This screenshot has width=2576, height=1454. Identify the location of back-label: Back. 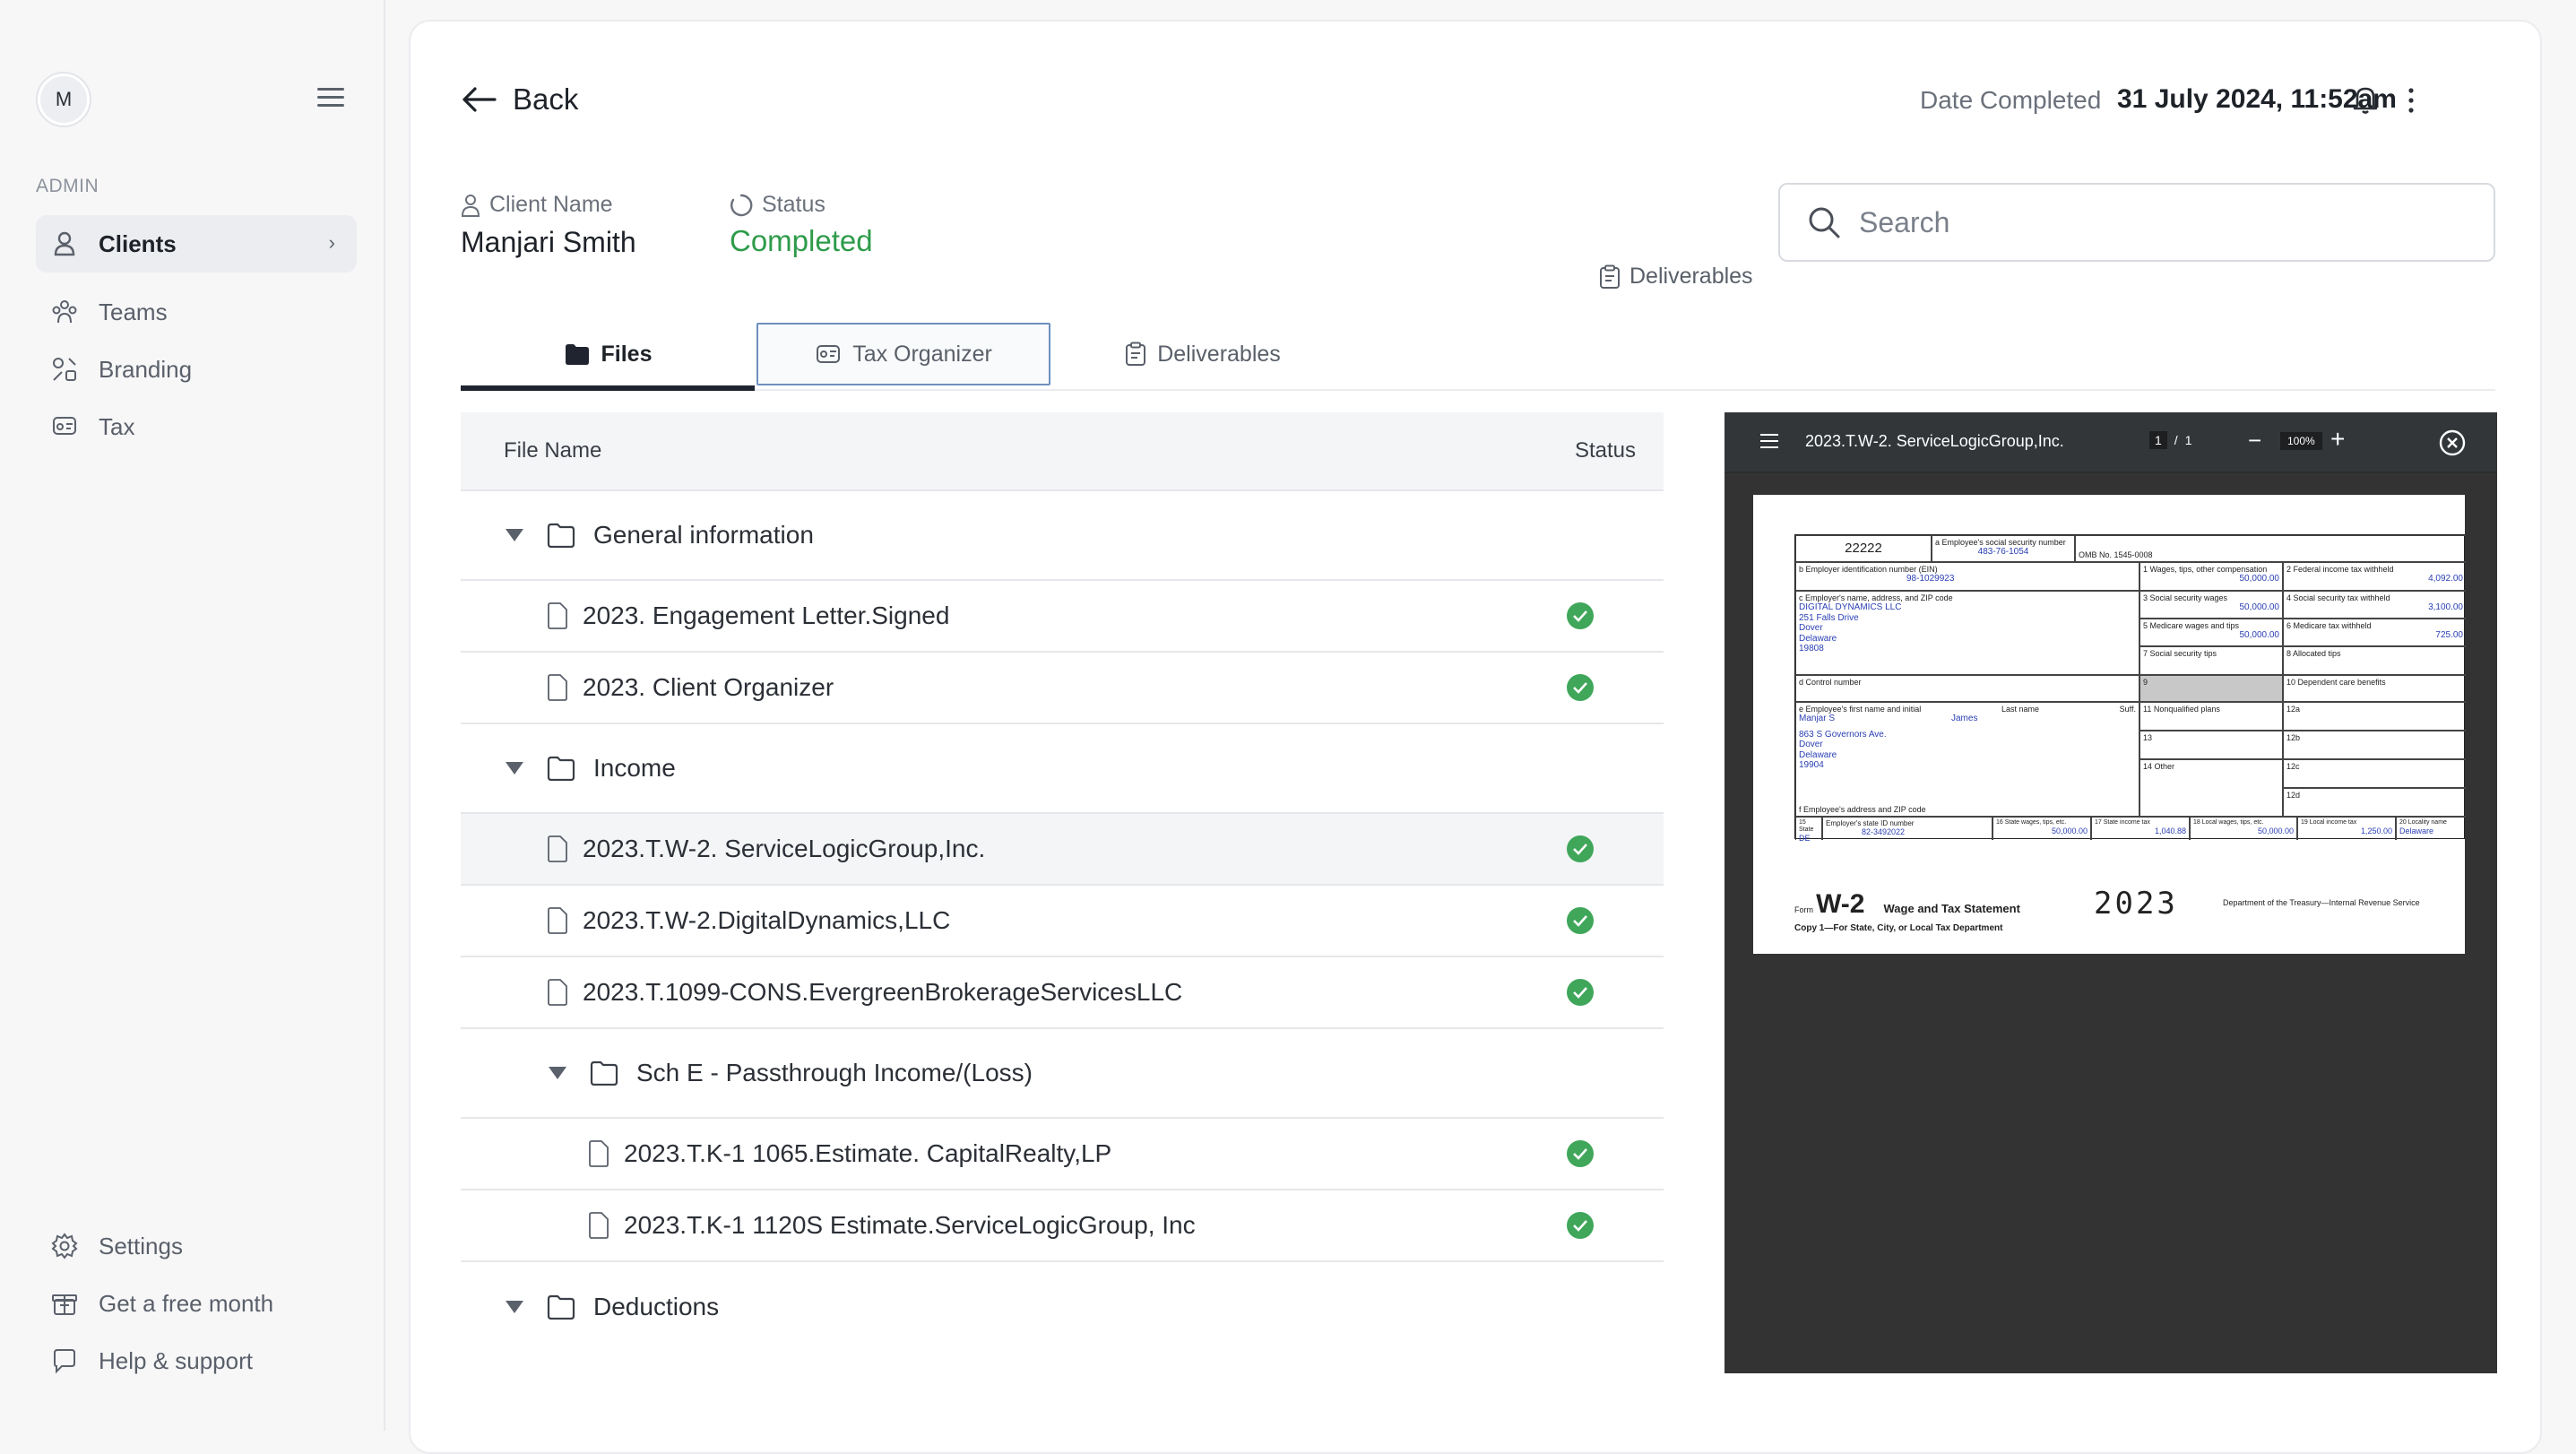
(546, 99).